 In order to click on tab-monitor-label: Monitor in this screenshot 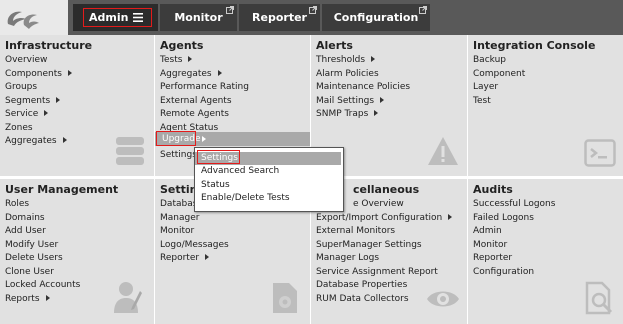, I will do `click(198, 17)`.